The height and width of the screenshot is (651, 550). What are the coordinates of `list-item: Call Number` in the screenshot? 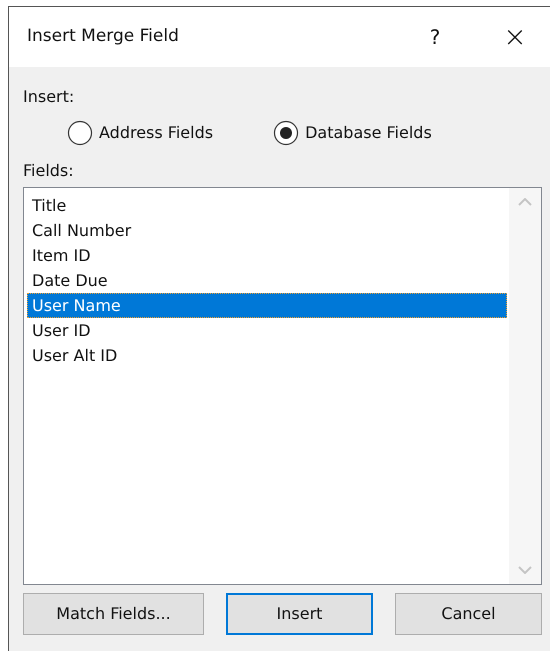 It's located at (267, 230).